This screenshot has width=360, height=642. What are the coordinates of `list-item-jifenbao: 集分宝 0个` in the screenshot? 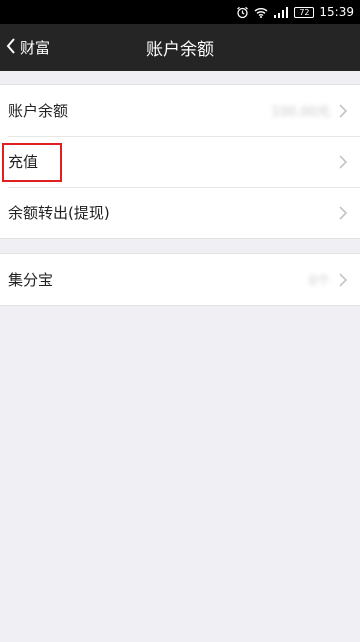 It's located at (180, 279).